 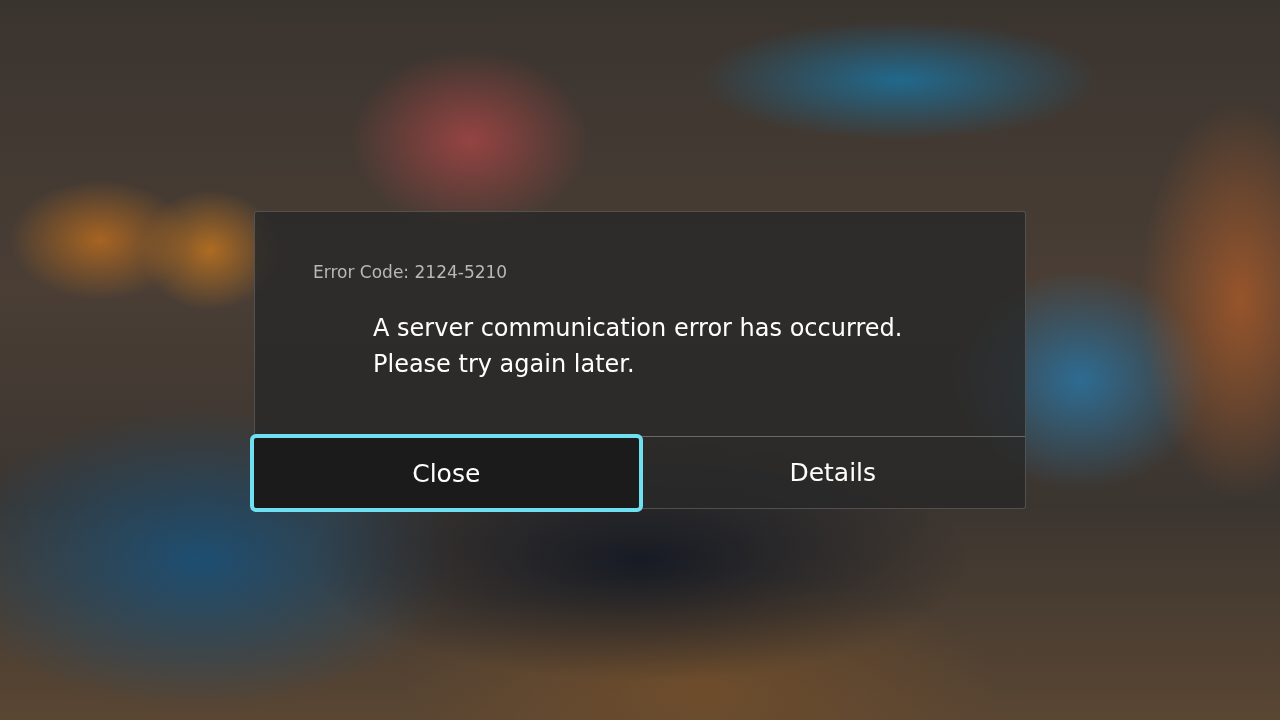 What do you see at coordinates (410, 272) in the screenshot?
I see `error-code: Error Code: 2124-5210` at bounding box center [410, 272].